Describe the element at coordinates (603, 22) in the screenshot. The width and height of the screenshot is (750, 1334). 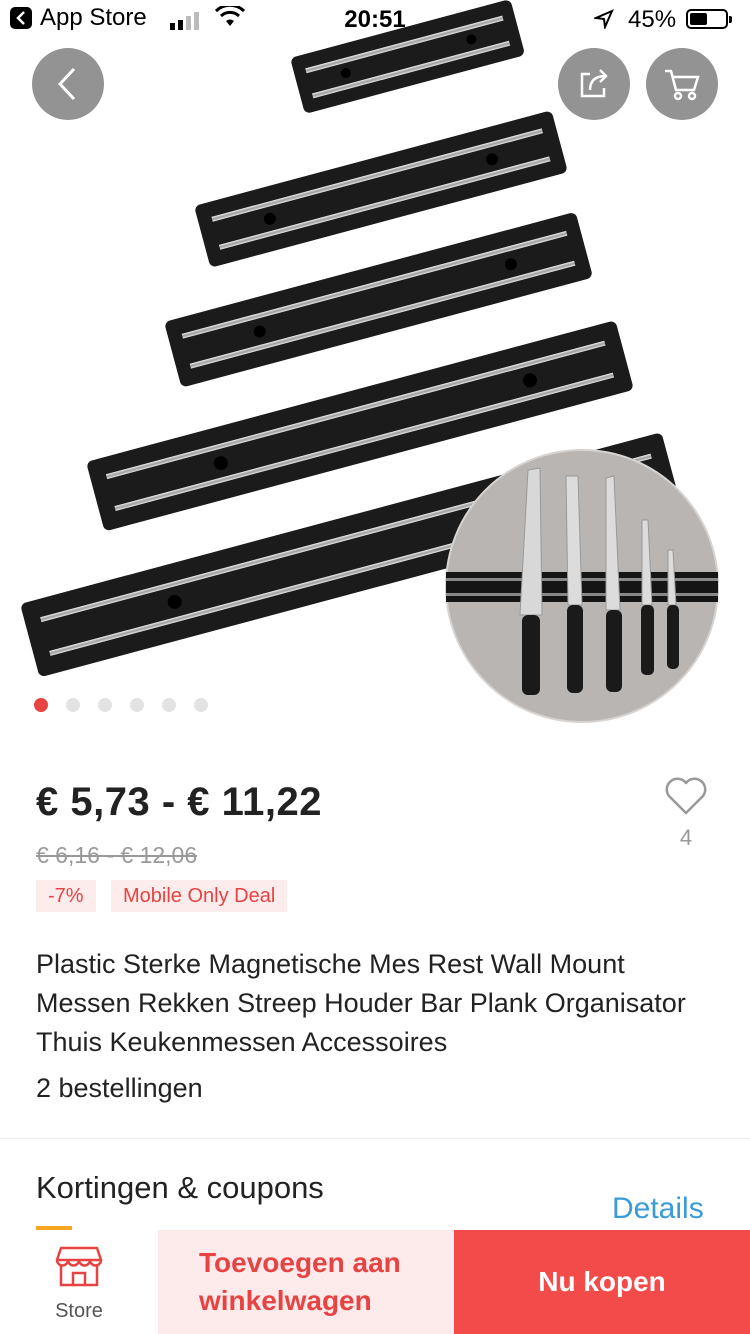
I see `location-arrow-icon` at that location.